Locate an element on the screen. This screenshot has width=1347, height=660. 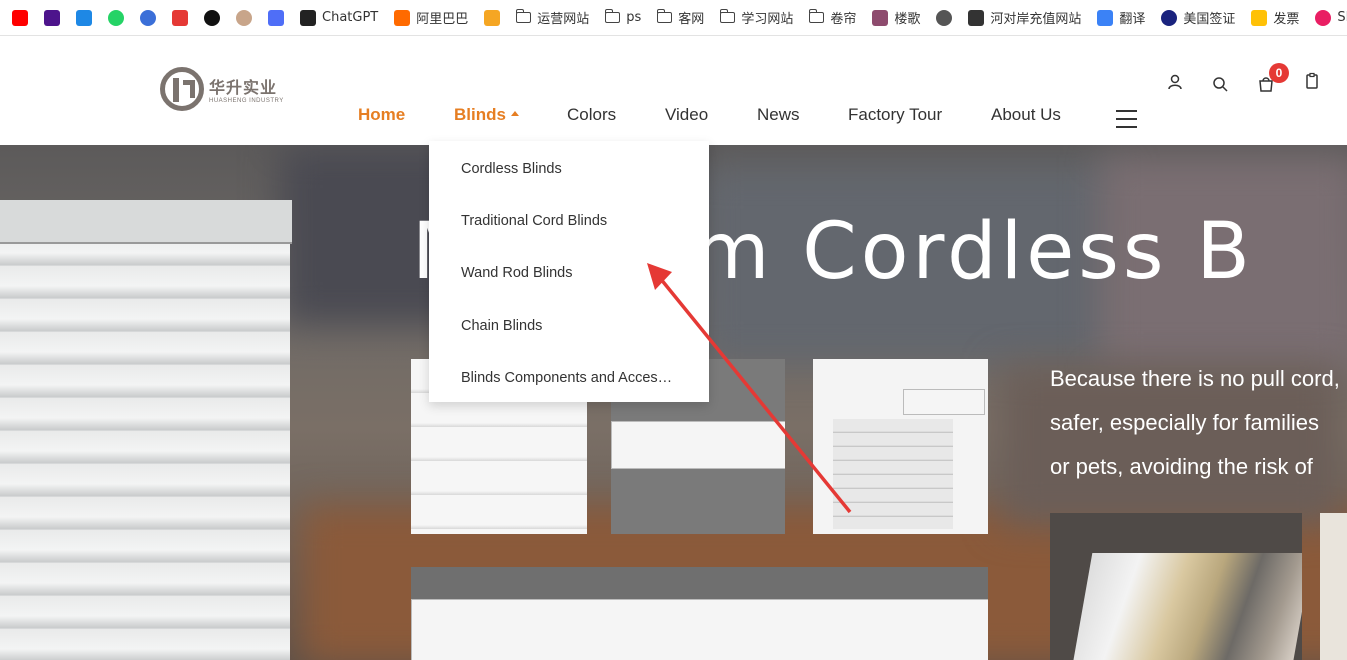
hero-text-line-3: or pets, avoiding the risk of is located at coordinates (1181, 466).